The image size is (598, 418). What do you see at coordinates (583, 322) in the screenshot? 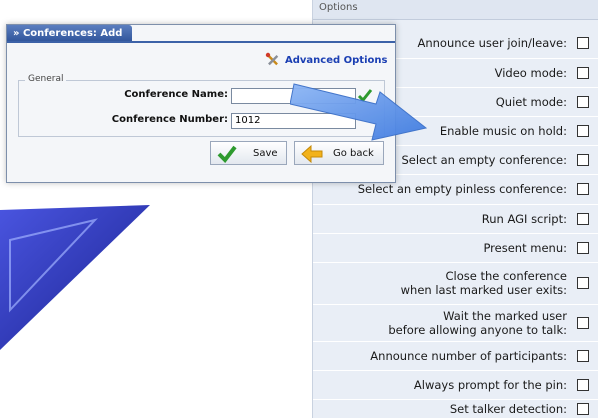
I see `option-checkbox-wait-marked-user` at bounding box center [583, 322].